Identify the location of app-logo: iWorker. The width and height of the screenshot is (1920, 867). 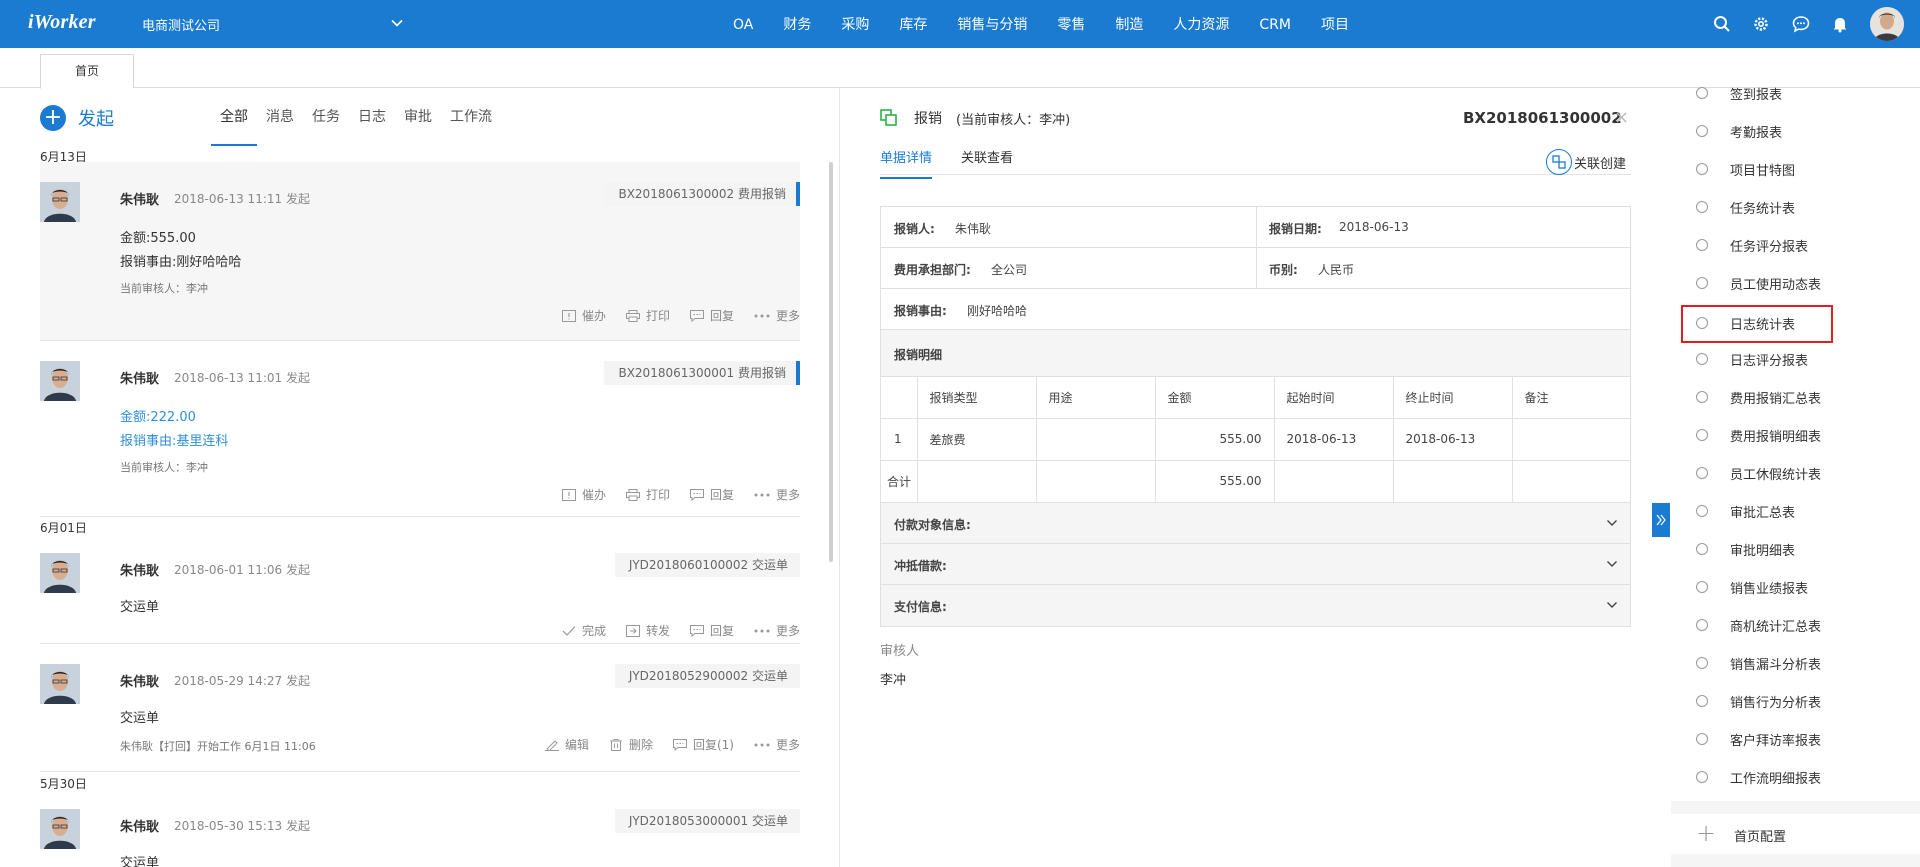
(62, 22).